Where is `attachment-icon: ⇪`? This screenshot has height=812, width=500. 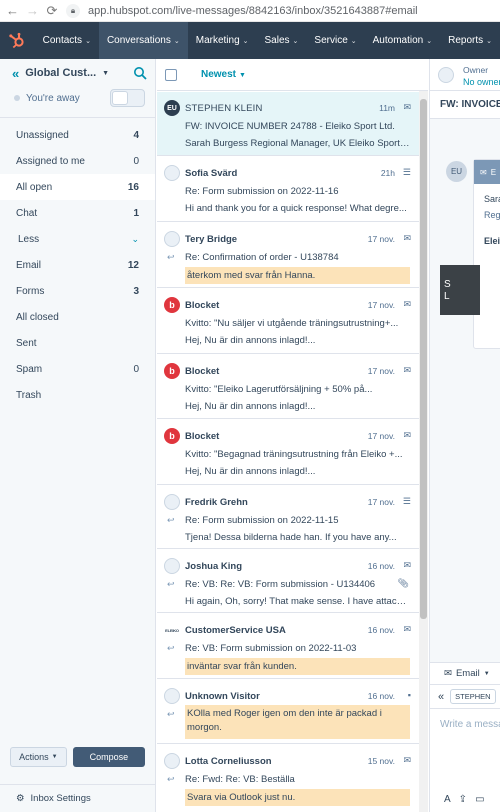 attachment-icon: ⇪ is located at coordinates (463, 799).